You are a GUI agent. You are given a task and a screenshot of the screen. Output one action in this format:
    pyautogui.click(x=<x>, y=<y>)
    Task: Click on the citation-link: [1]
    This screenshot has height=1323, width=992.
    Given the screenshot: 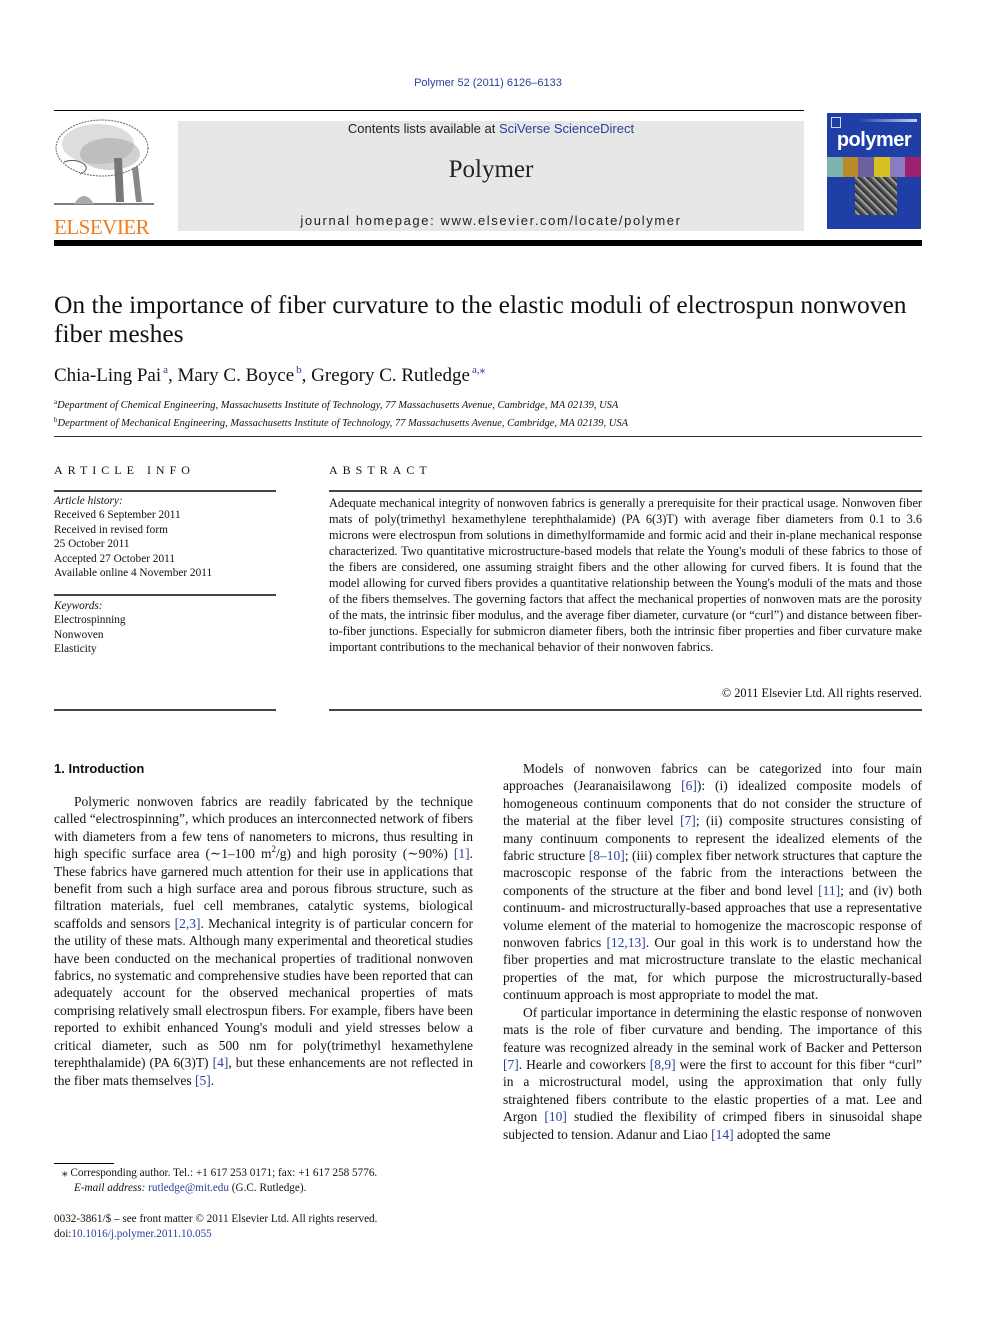 What is the action you would take?
    pyautogui.click(x=462, y=853)
    